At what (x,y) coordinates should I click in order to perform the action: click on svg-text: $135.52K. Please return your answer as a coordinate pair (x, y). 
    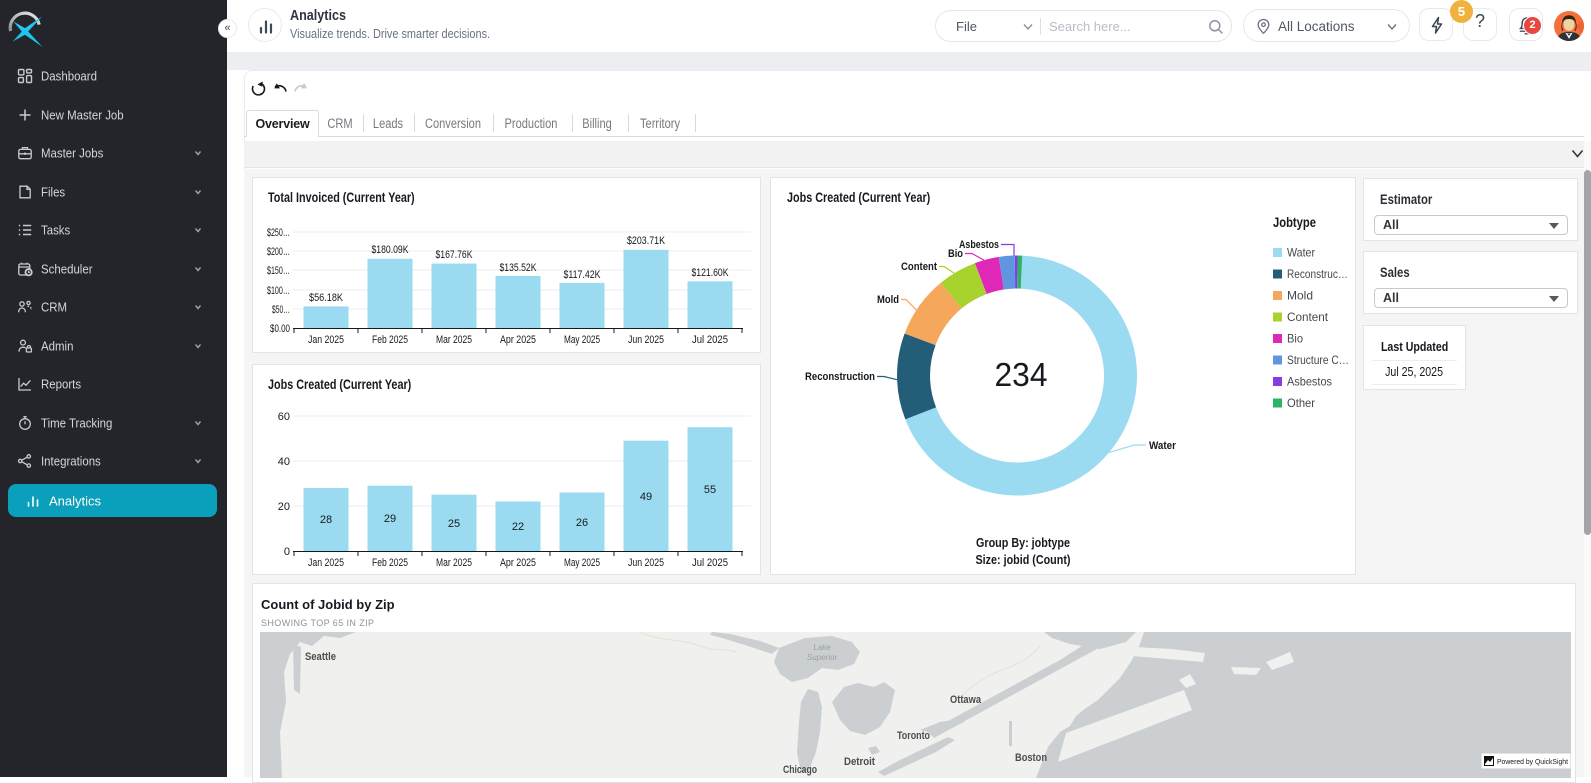
    Looking at the image, I should click on (519, 268).